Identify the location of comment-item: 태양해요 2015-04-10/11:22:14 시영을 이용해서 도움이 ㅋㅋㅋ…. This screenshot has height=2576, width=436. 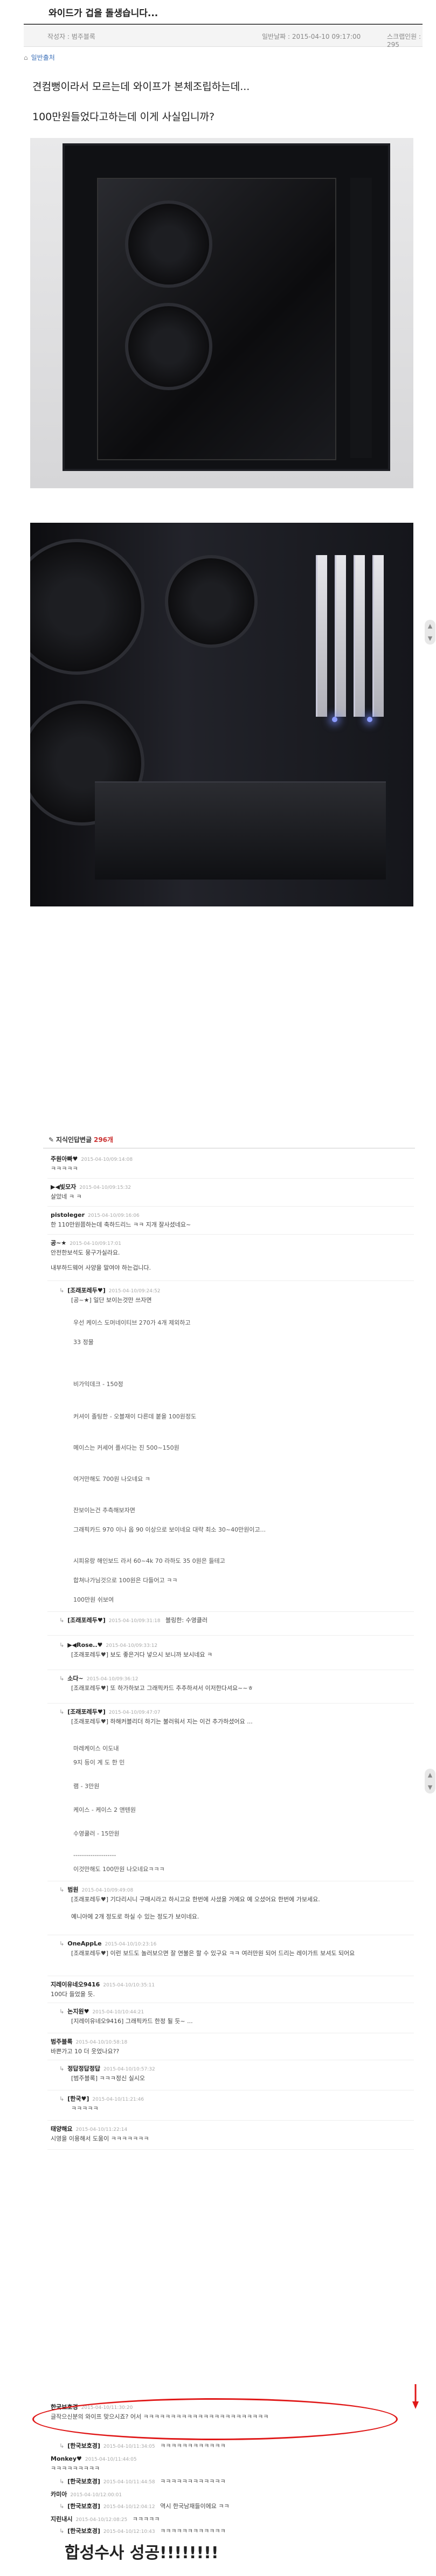
(228, 2134).